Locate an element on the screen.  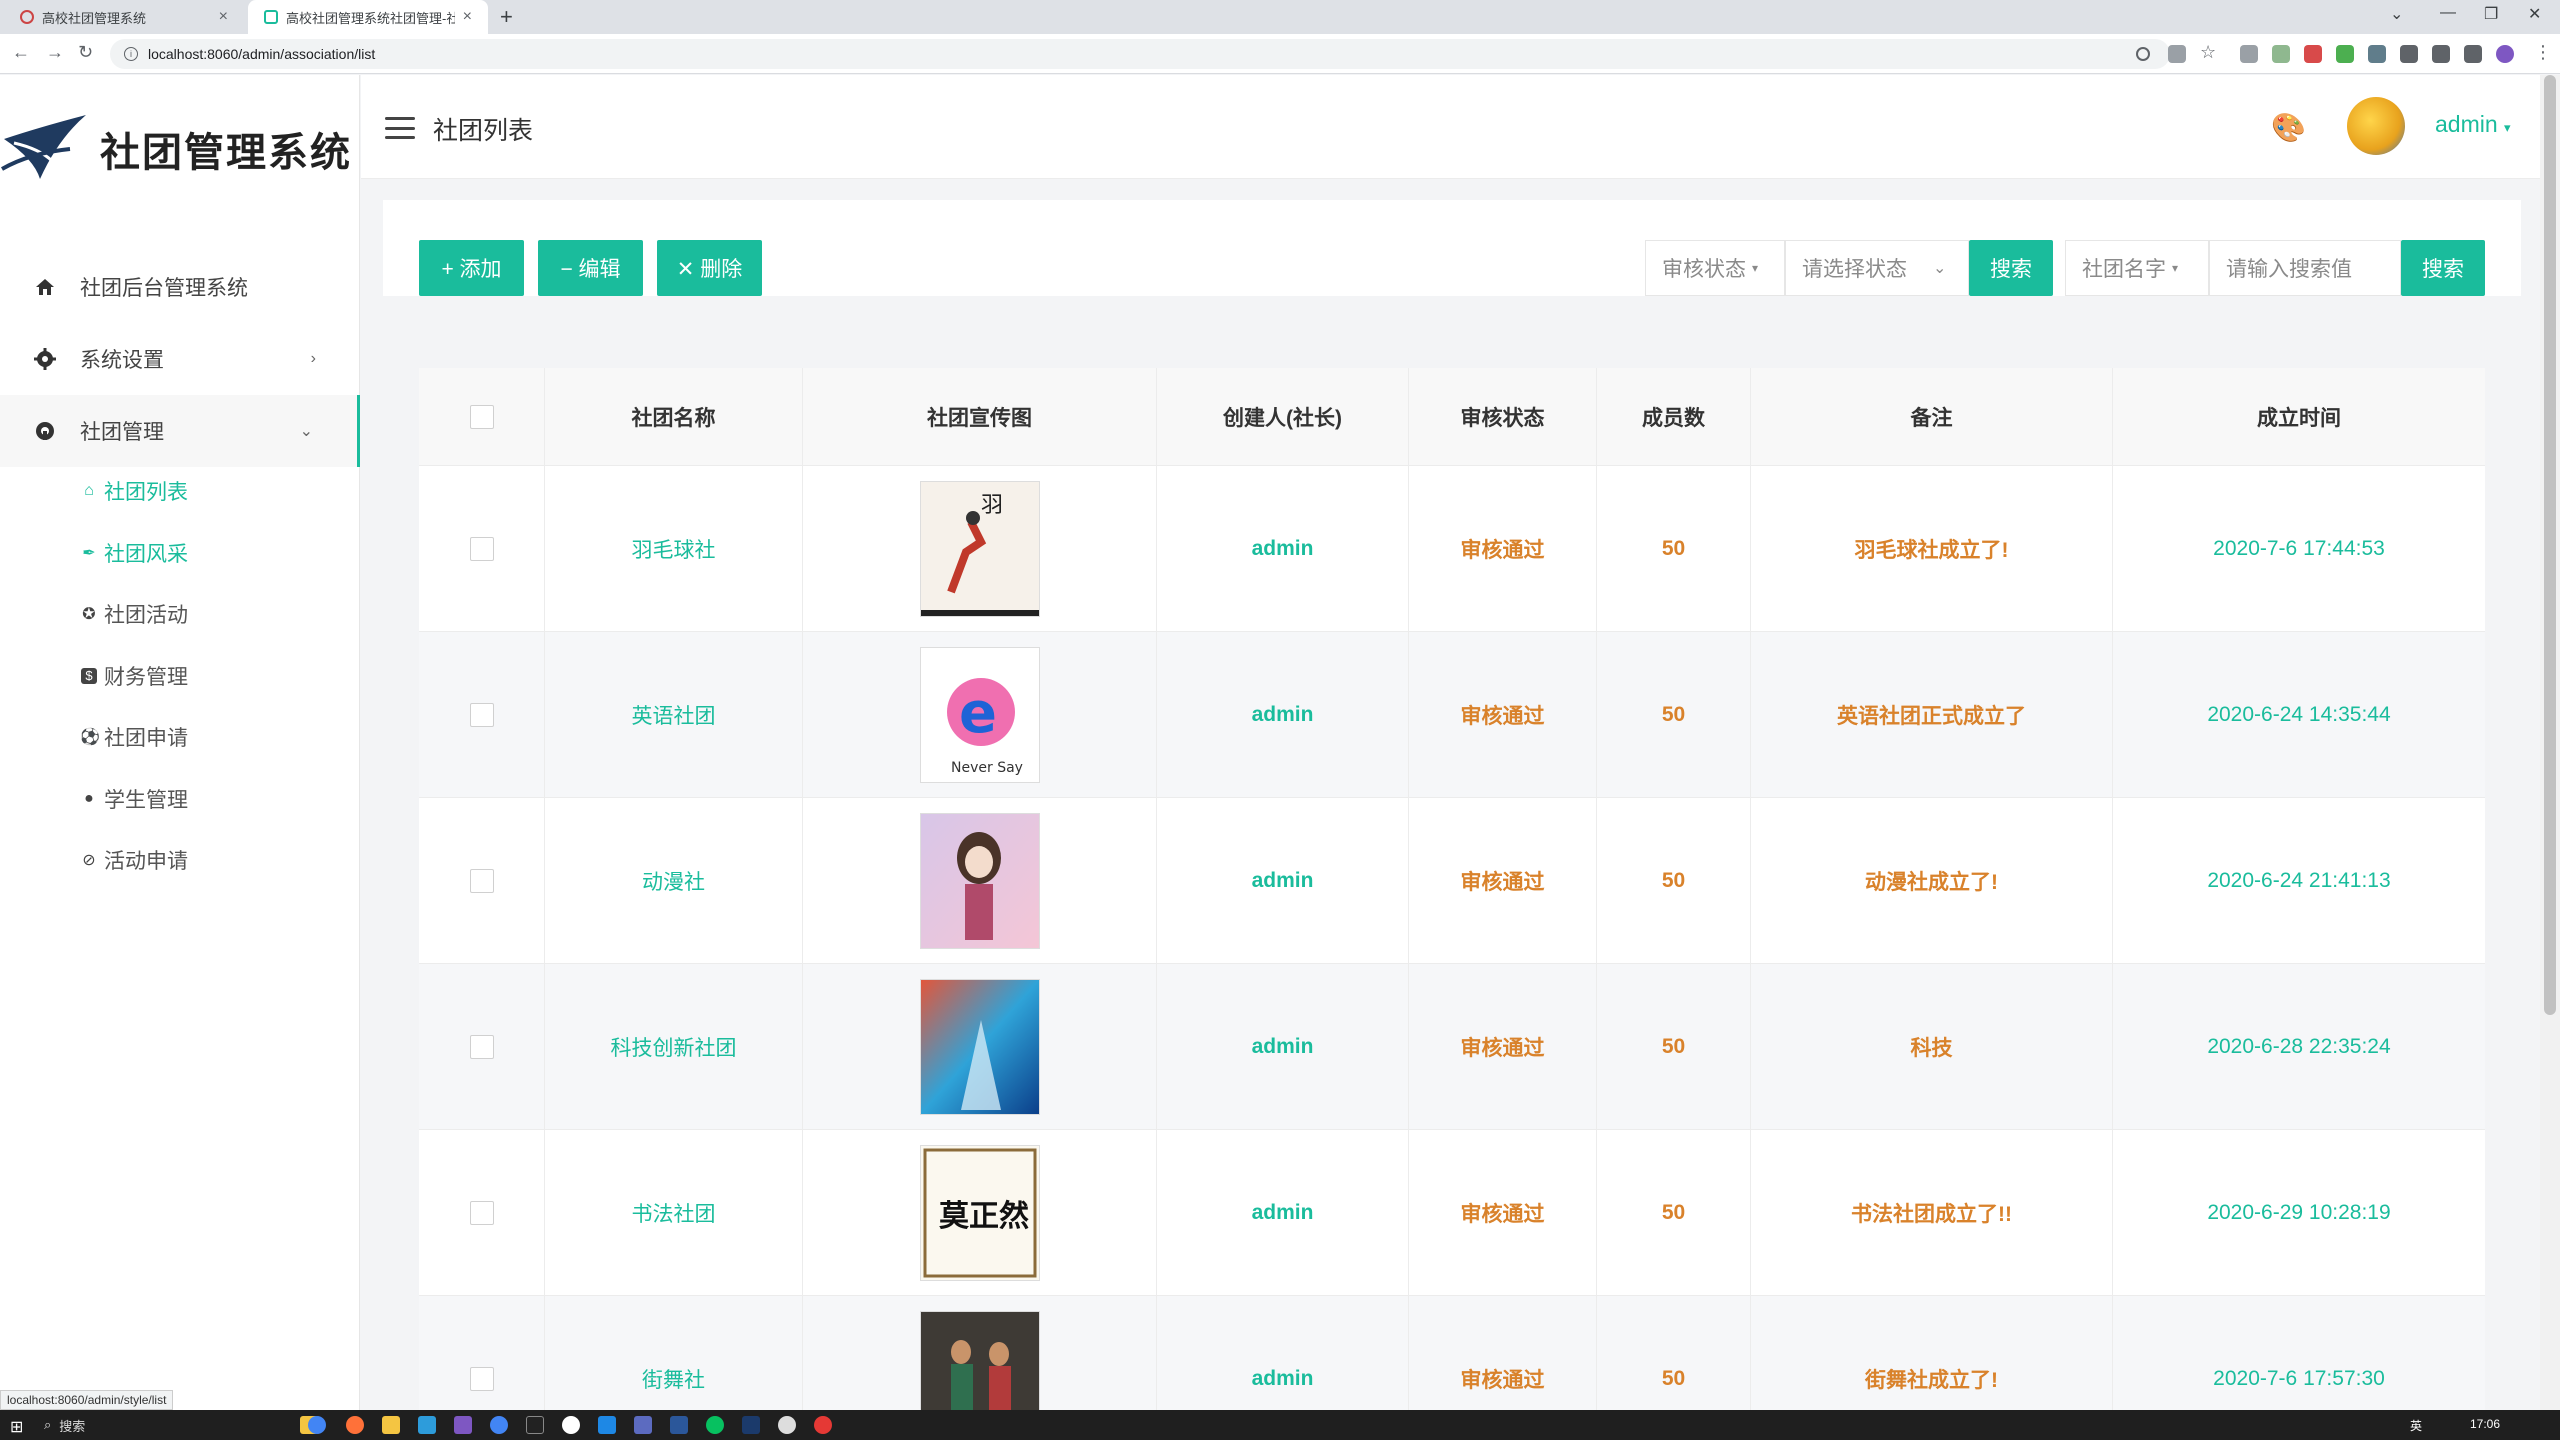
puzzle-icon is located at coordinates (2409, 54).